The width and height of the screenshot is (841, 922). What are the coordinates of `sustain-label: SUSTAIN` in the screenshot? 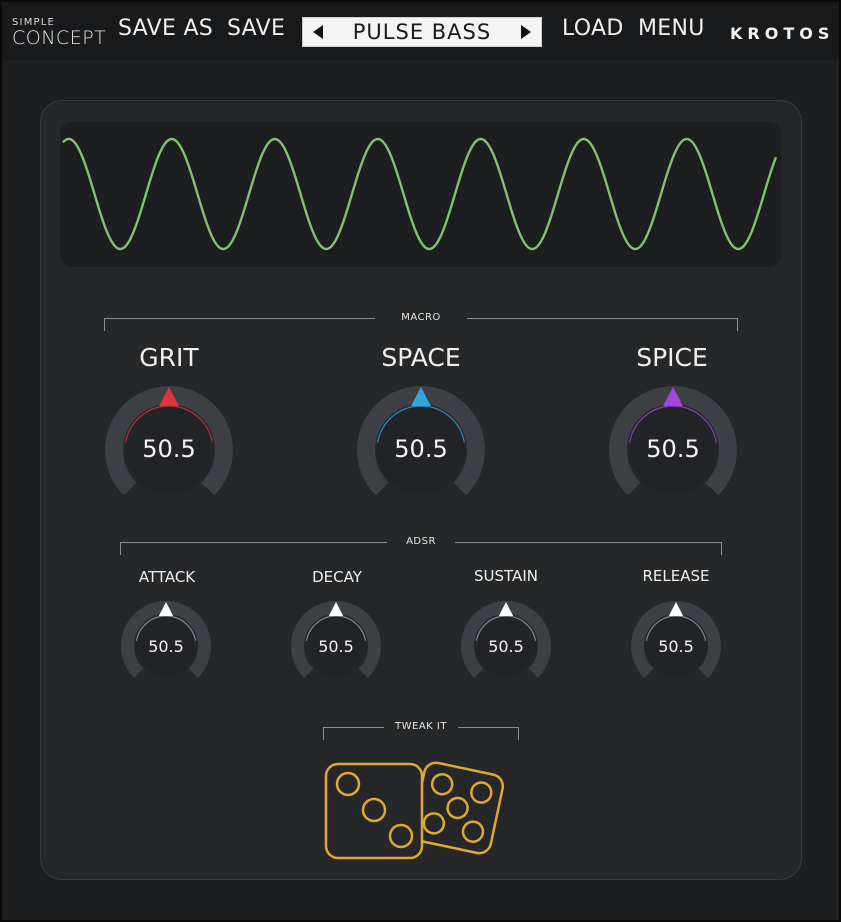 It's located at (506, 576).